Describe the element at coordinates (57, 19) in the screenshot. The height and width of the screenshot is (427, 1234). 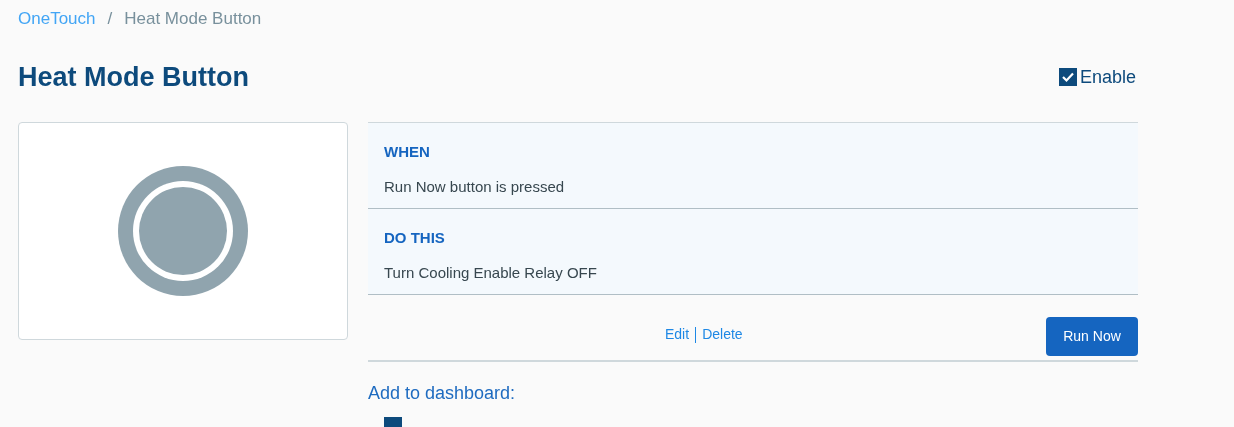
I see `breadcrumb-link: OneTouch` at that location.